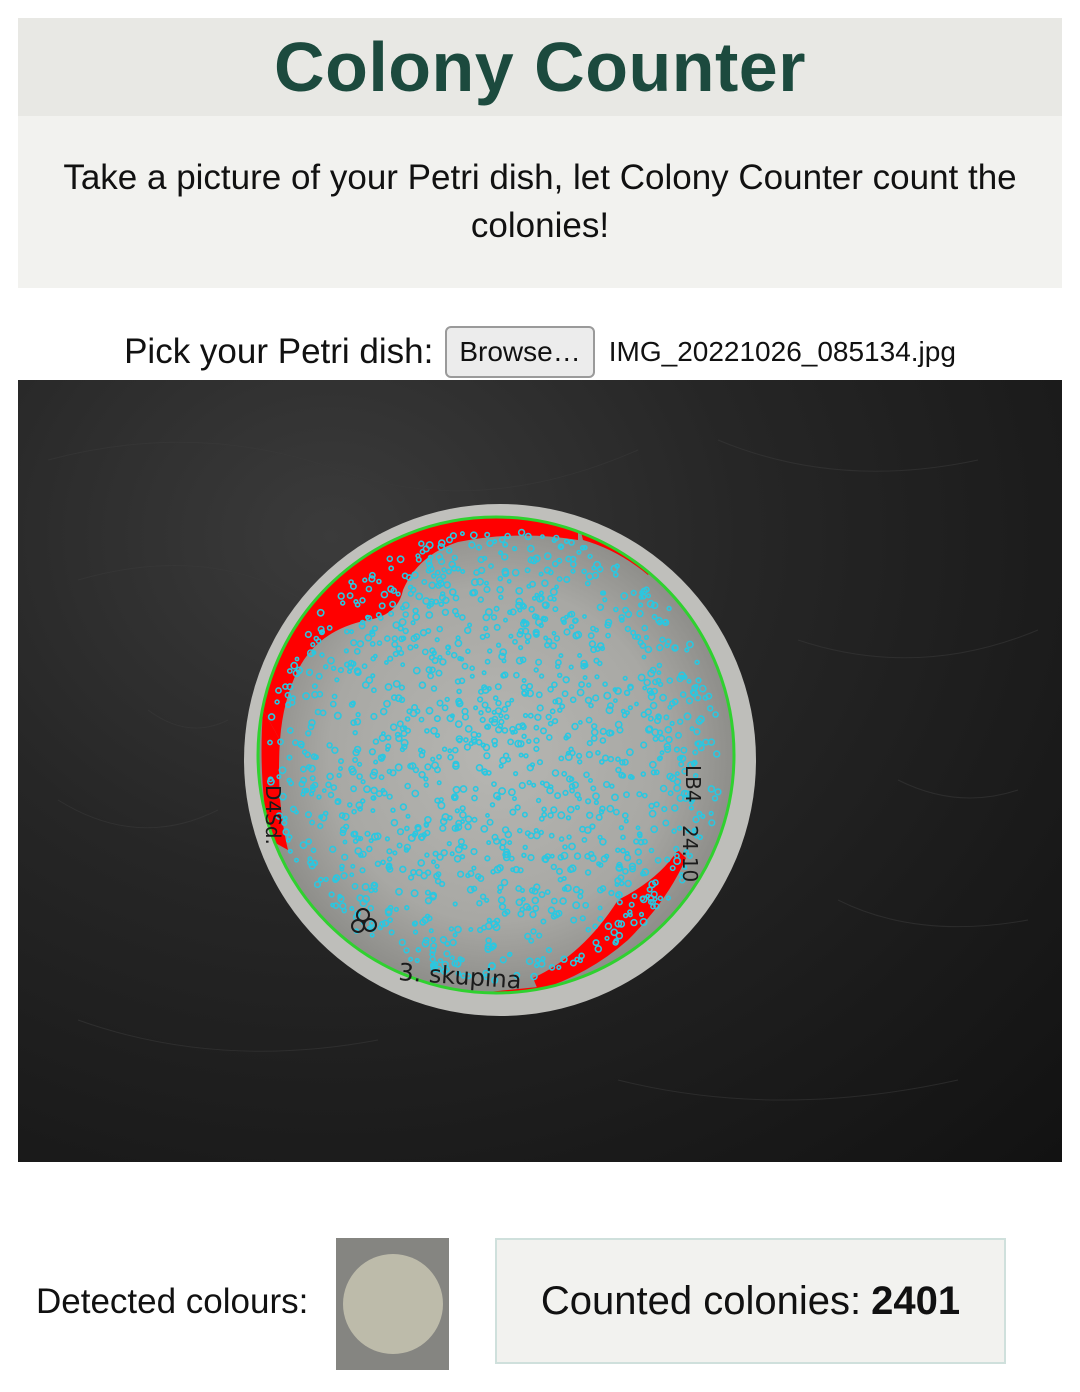 The image size is (1080, 1392). I want to click on colony-count-box: Counted colonies: 2401, so click(750, 1301).